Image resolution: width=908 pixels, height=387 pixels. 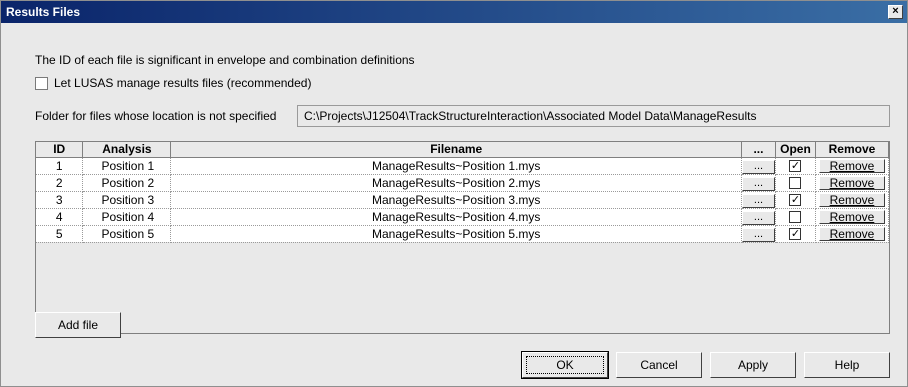 What do you see at coordinates (60, 200) in the screenshot?
I see `row-id: 3` at bounding box center [60, 200].